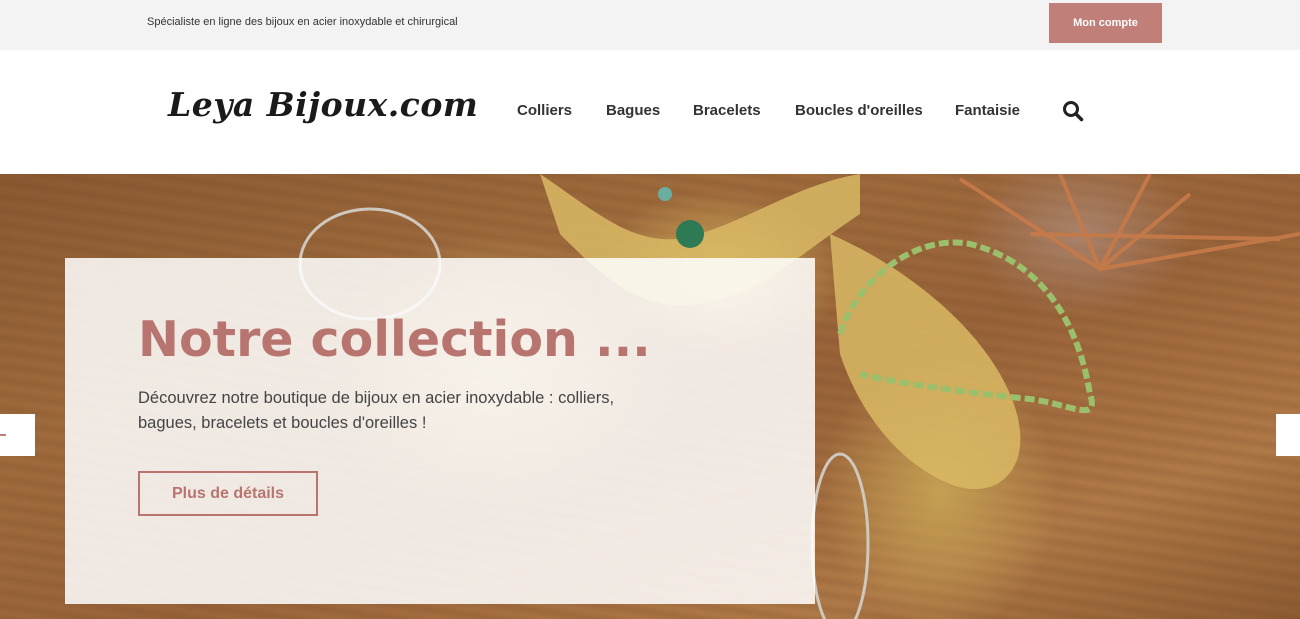  Describe the element at coordinates (228, 493) in the screenshot. I see `more-details-button: Plus de détails` at that location.